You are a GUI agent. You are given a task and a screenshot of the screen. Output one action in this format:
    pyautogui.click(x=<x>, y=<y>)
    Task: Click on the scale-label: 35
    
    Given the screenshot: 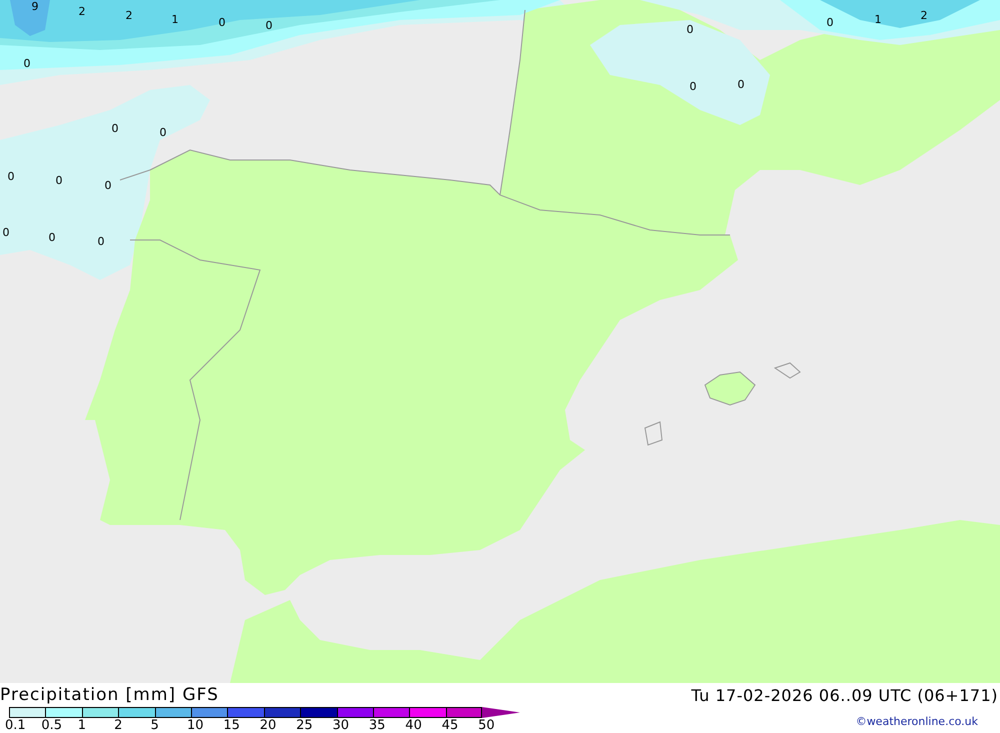 What is the action you would take?
    pyautogui.click(x=377, y=725)
    